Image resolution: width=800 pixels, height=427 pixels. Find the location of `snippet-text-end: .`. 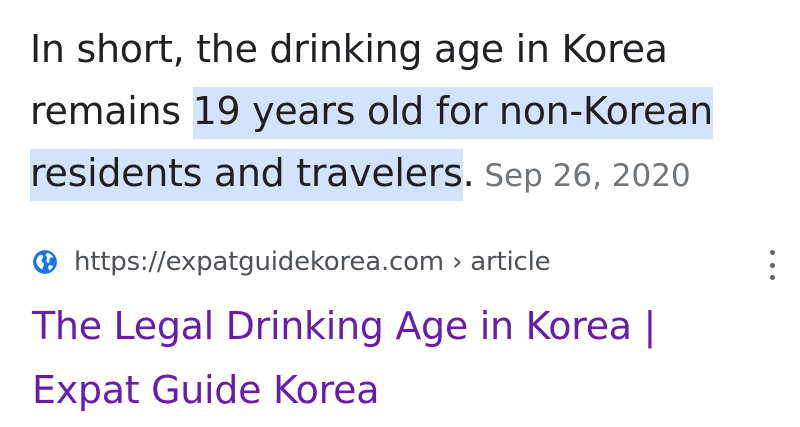

snippet-text-end: . is located at coordinates (468, 173).